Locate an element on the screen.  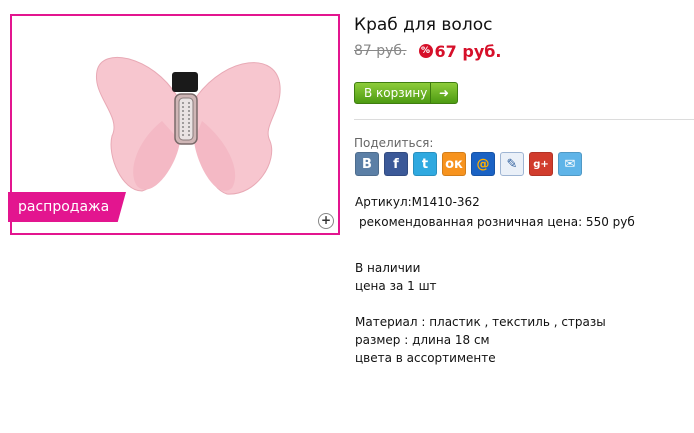
size: размер : длина 18 см is located at coordinates (422, 340).